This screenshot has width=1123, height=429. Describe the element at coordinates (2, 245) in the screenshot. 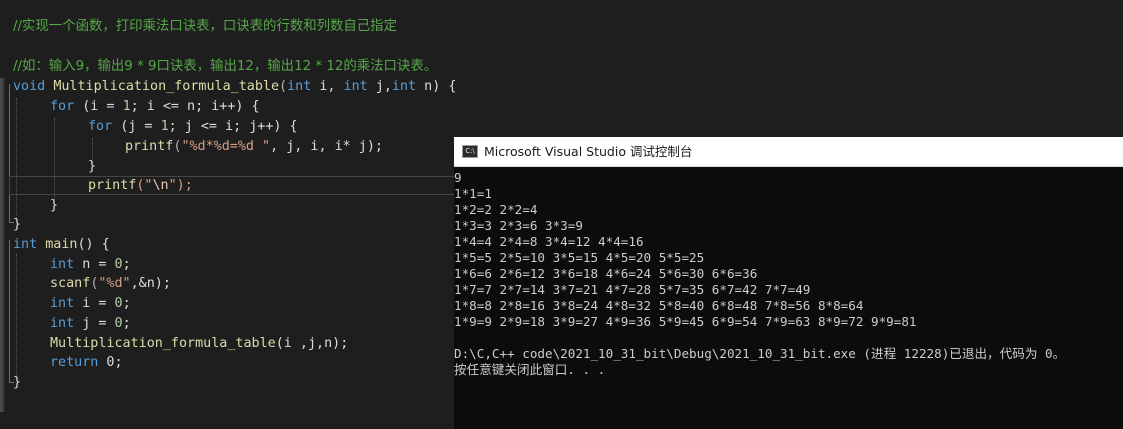

I see `change-margin` at that location.